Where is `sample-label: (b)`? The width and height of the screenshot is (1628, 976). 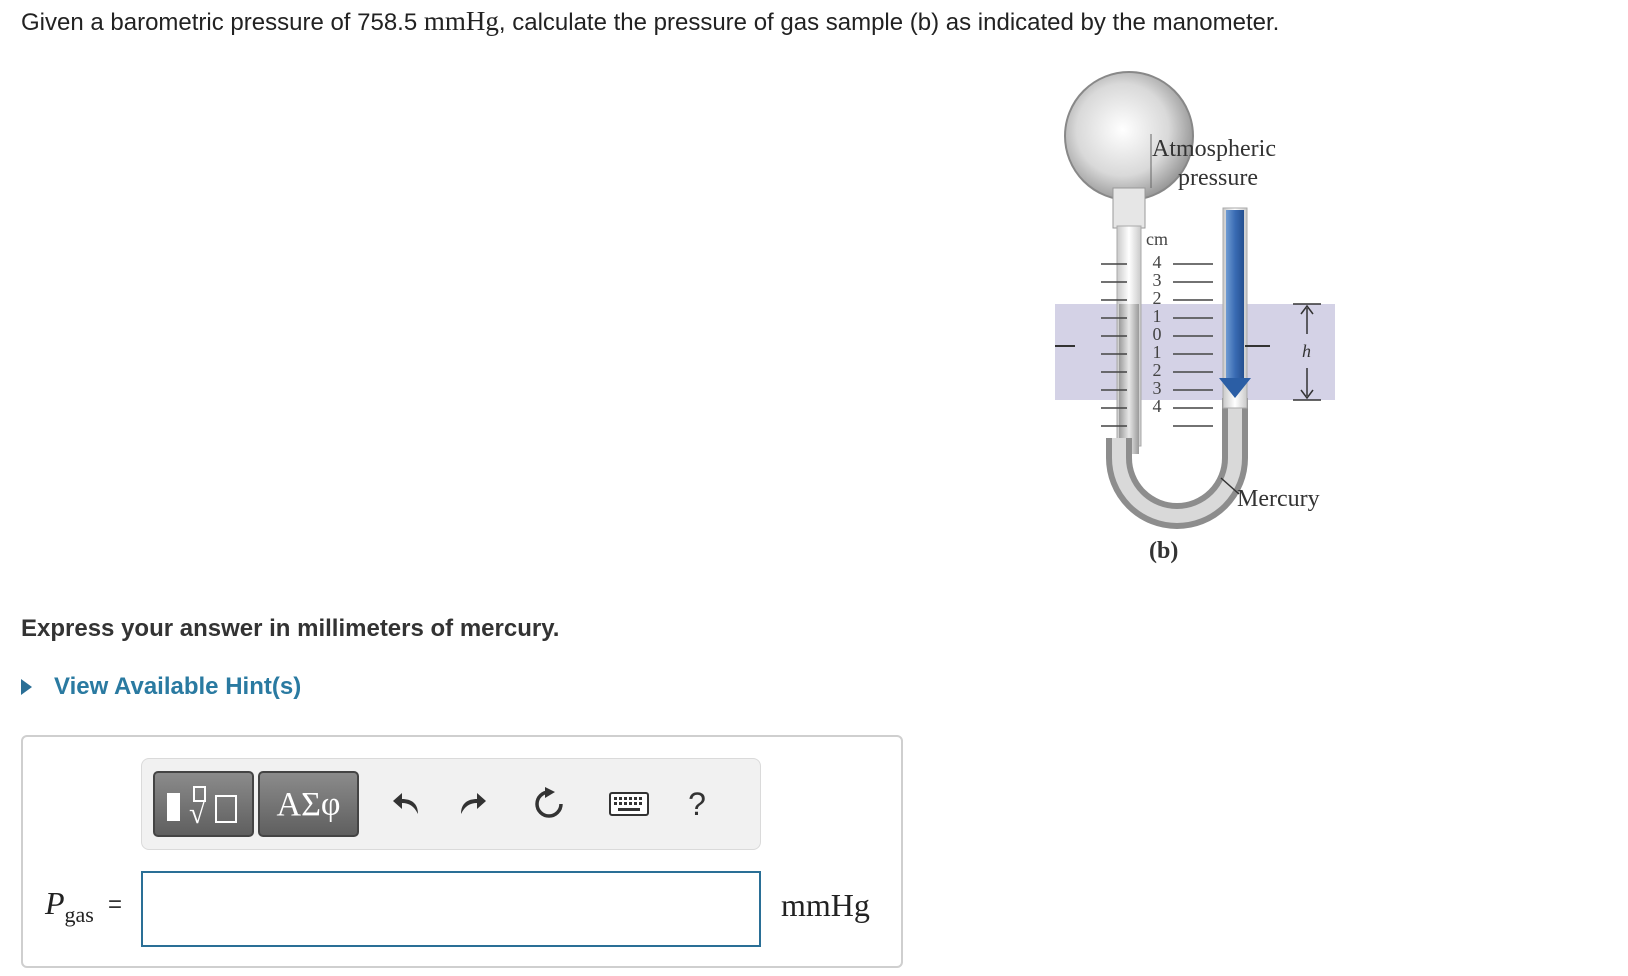 sample-label: (b) is located at coordinates (1163, 551).